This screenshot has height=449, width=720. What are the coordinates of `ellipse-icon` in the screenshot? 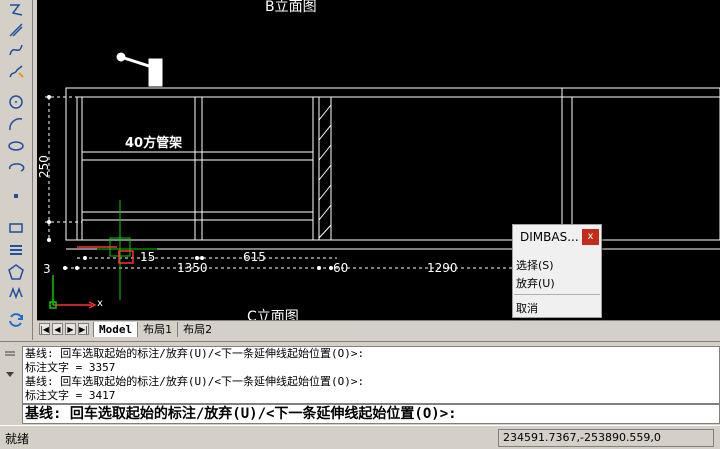 It's located at (16, 146).